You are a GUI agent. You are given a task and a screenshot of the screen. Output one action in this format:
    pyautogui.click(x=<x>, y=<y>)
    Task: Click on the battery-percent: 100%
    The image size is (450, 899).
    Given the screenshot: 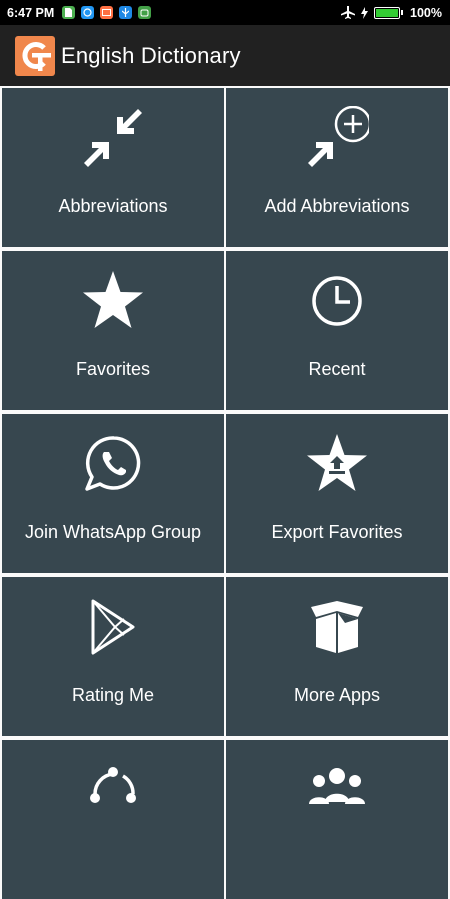 What is the action you would take?
    pyautogui.click(x=426, y=12)
    